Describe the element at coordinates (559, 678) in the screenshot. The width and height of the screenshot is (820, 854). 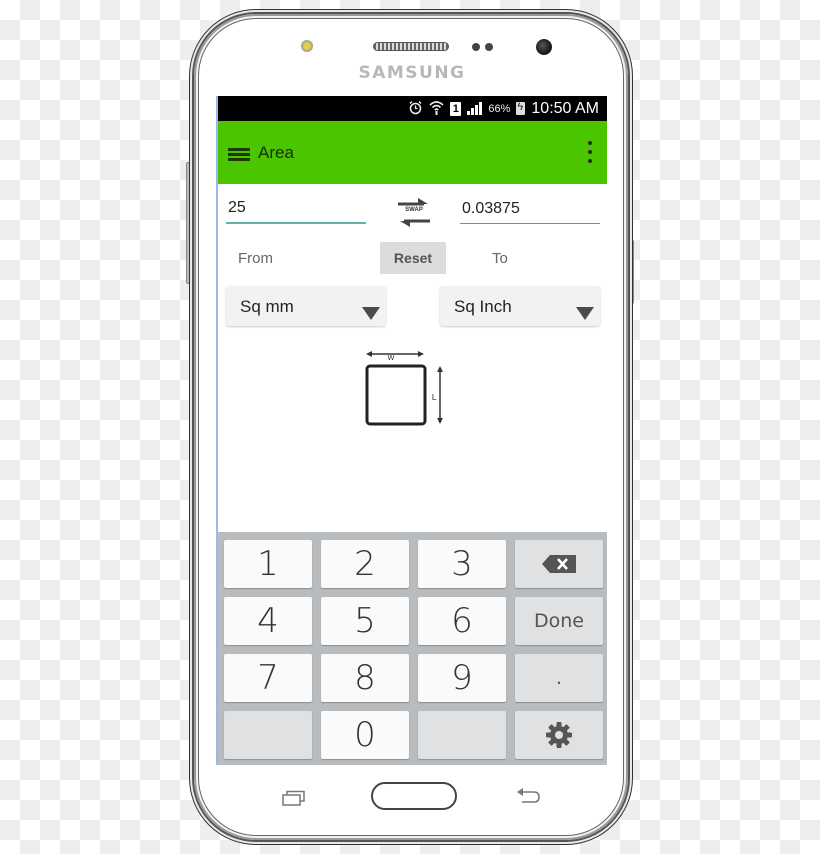
I see `decimal-key: .` at that location.